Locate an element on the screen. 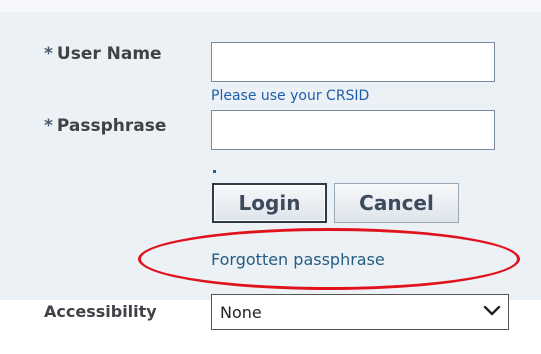 This screenshot has width=541, height=354. passphrase-label: * Passphrase is located at coordinates (105, 126).